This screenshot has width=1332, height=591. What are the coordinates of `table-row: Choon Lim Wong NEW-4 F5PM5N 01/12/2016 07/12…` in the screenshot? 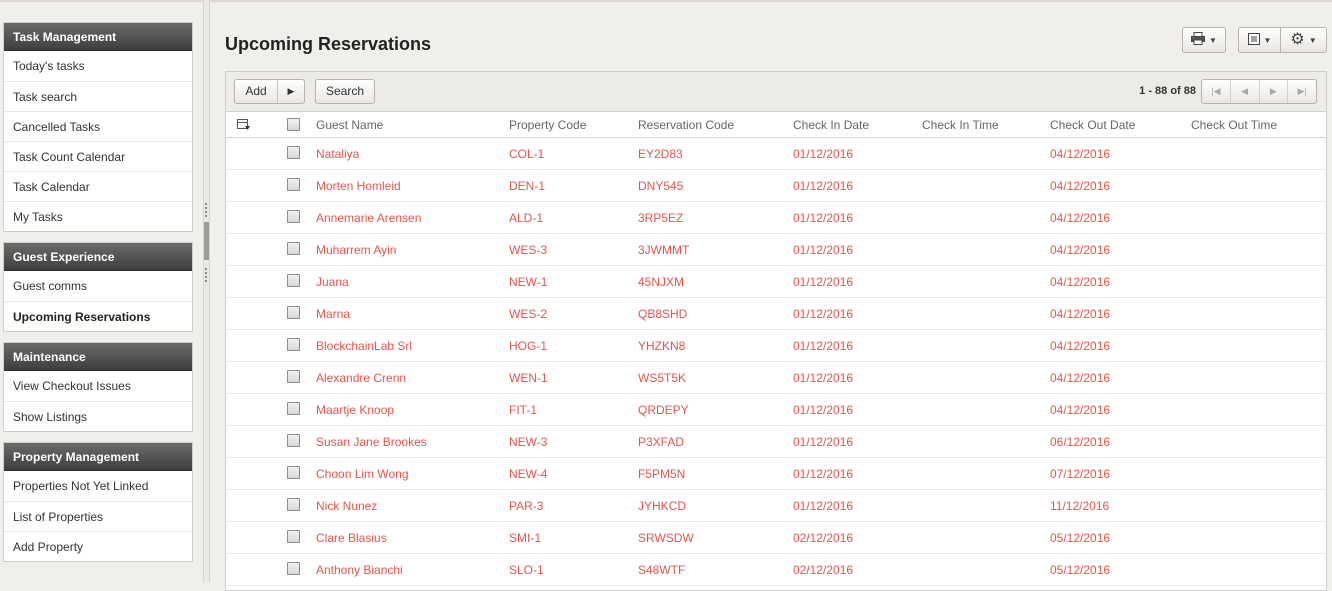 It's located at (776, 474).